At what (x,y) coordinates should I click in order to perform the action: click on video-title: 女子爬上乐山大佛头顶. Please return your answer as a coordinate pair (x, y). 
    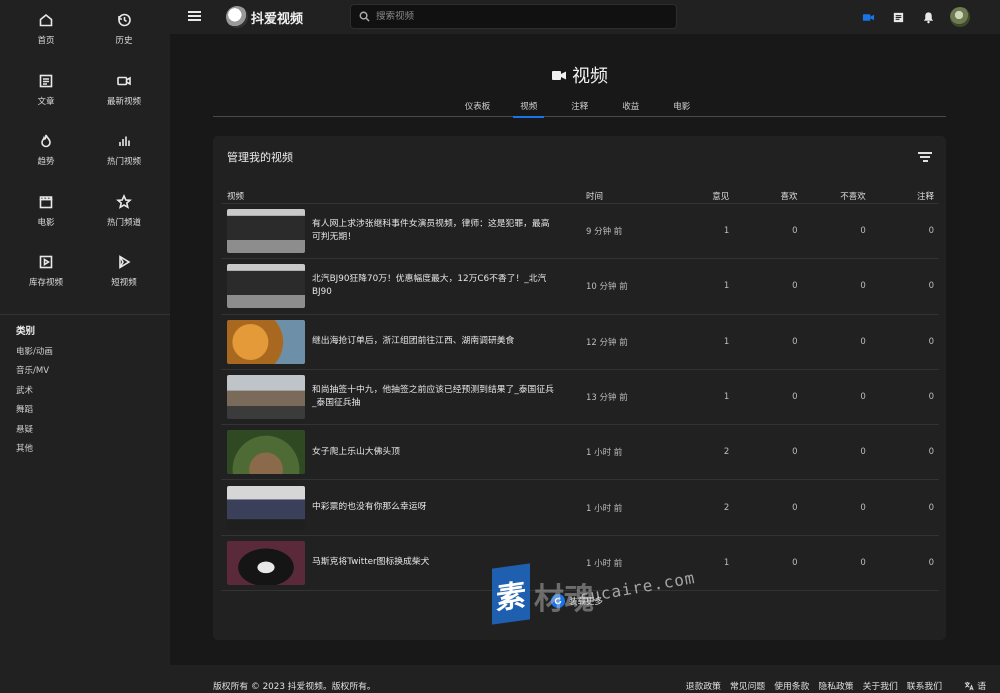
    Looking at the image, I should click on (434, 452).